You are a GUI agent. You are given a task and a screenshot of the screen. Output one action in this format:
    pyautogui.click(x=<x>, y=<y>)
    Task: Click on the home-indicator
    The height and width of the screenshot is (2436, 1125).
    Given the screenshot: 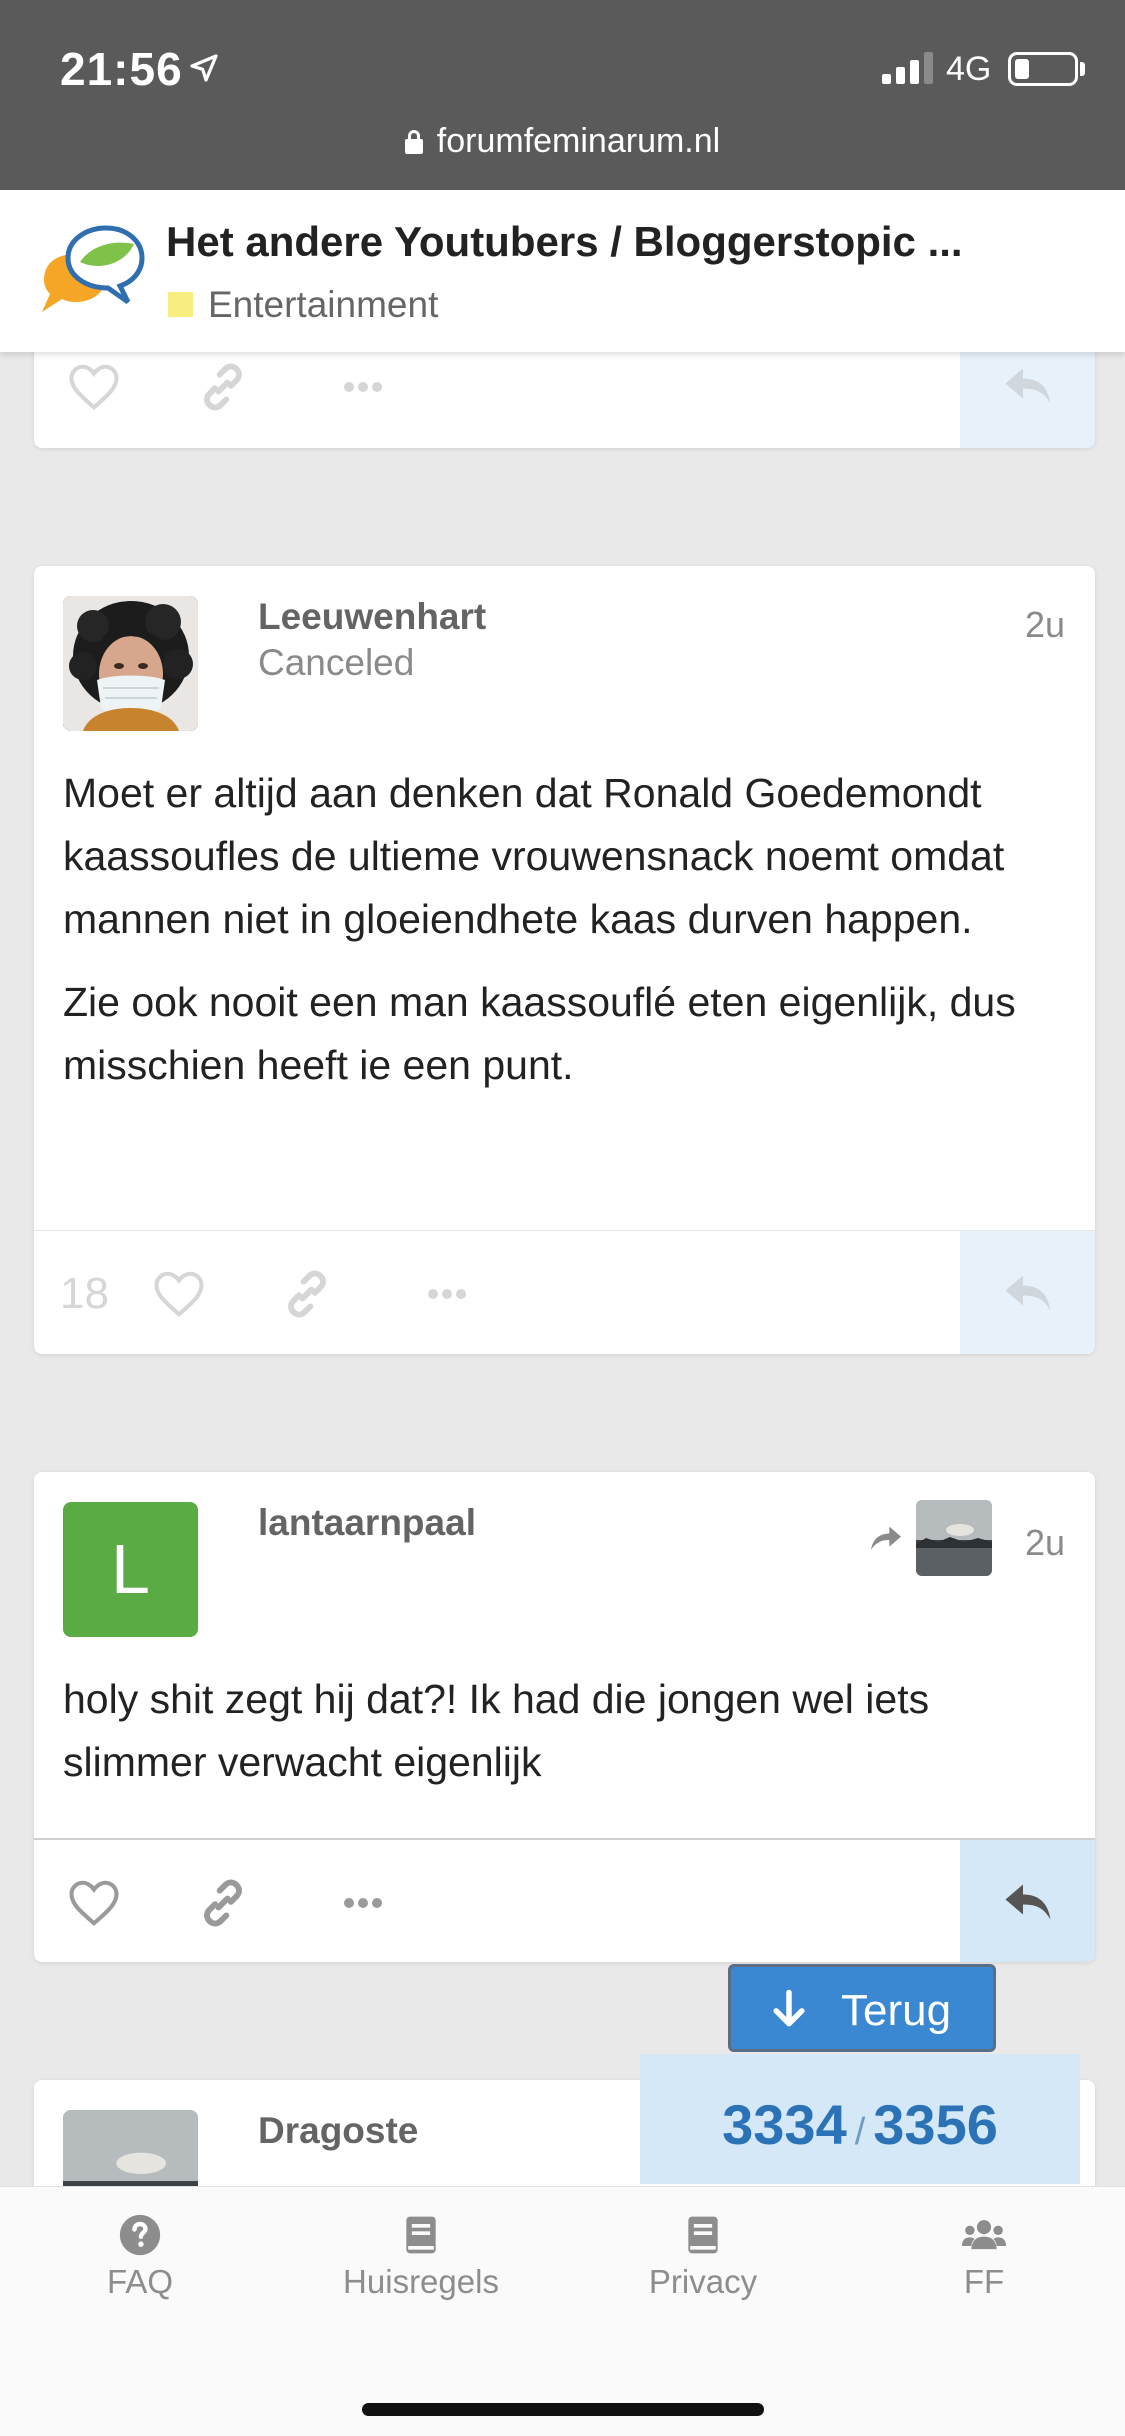 What is the action you would take?
    pyautogui.click(x=563, y=2409)
    